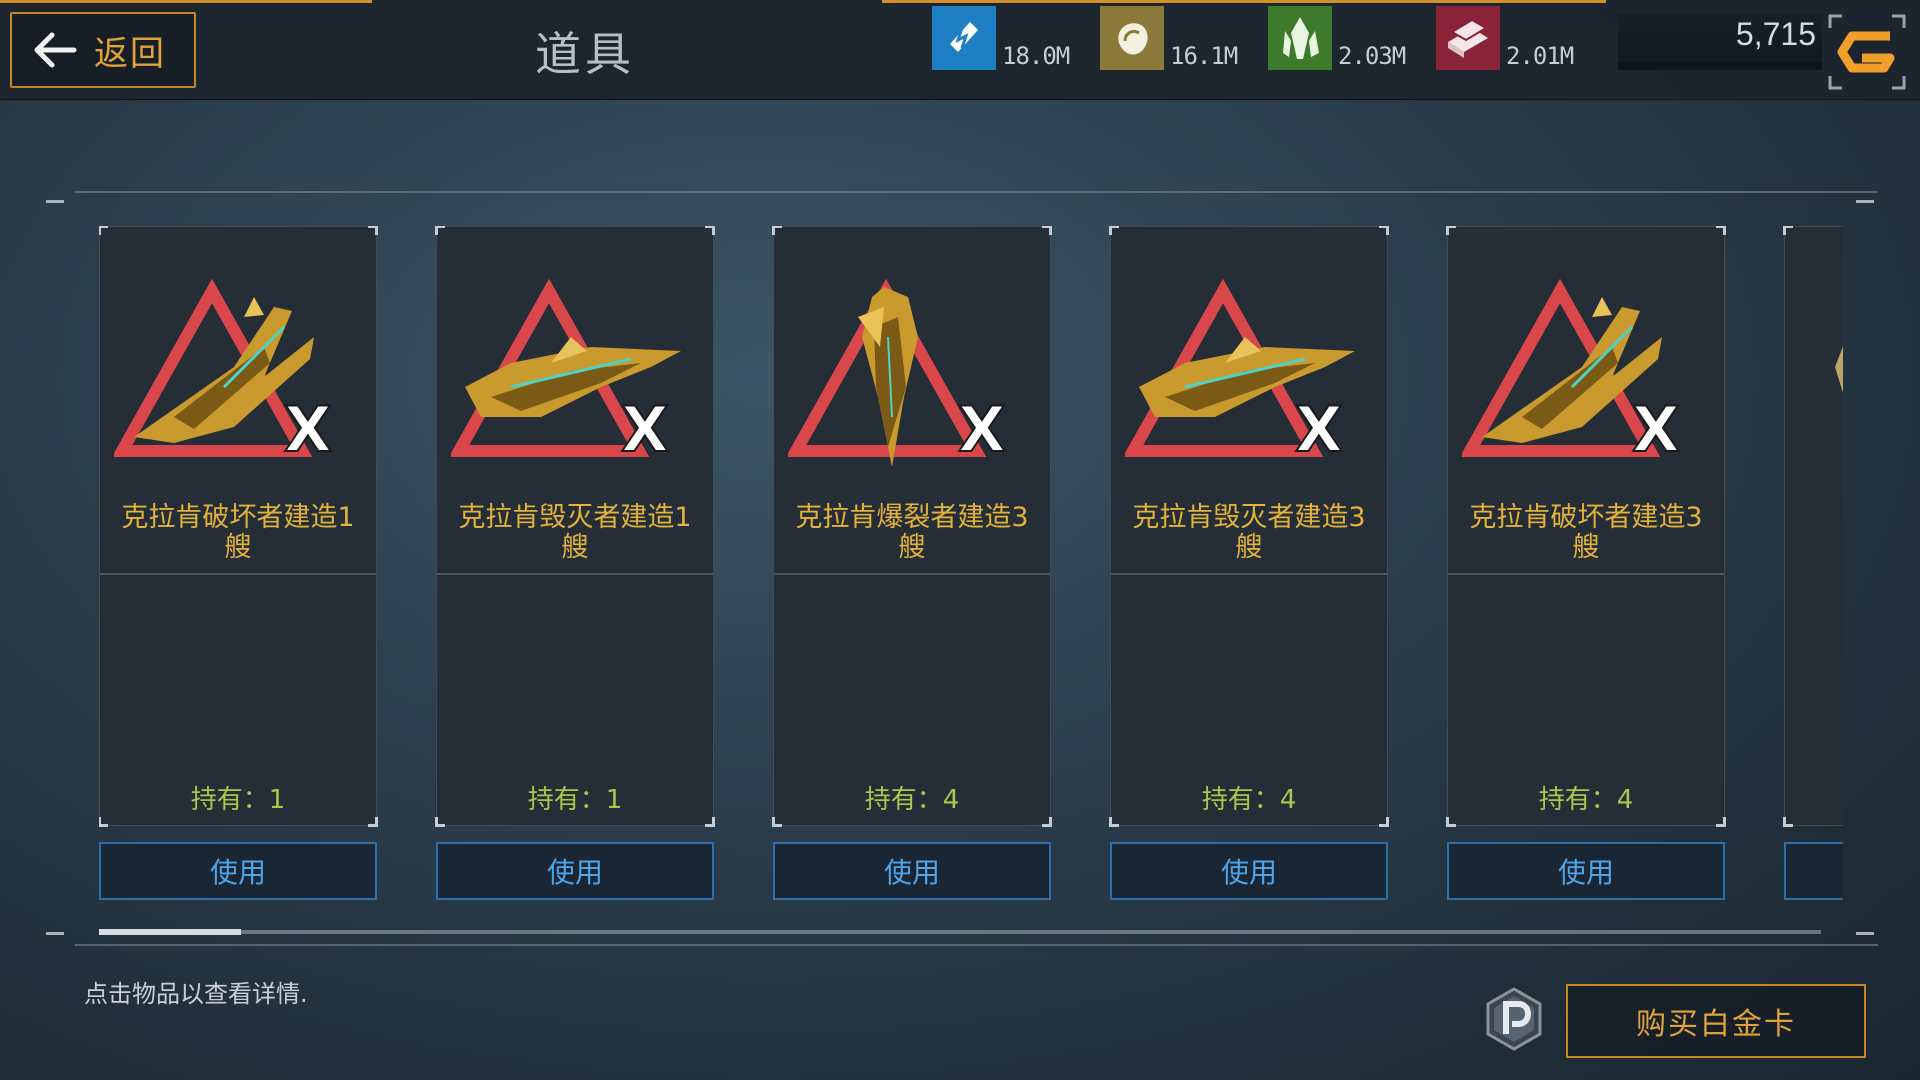  I want to click on alloy-value: 2.01M, so click(1540, 56).